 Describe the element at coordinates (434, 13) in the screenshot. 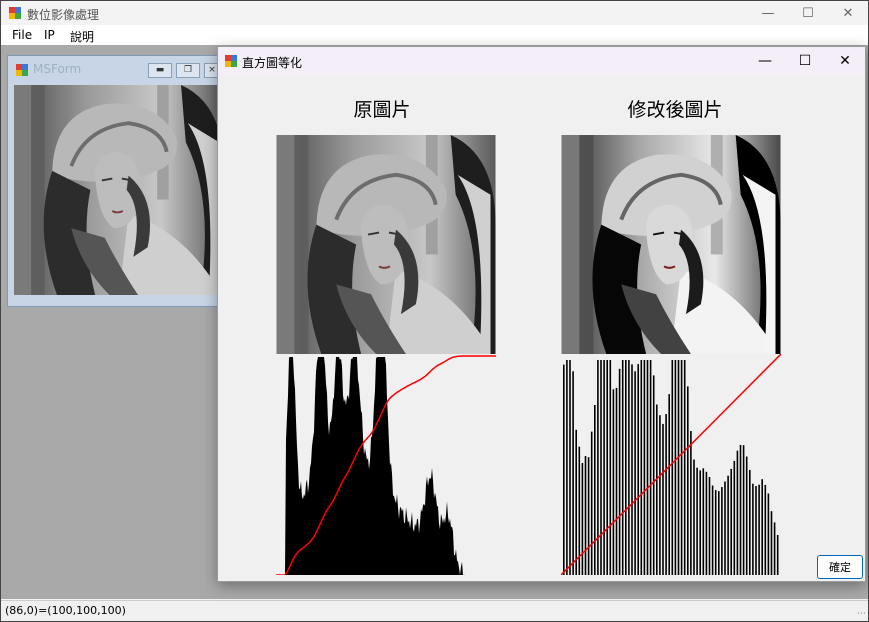

I see `title-bar: 數位影像處理 — ☐ ✕` at that location.